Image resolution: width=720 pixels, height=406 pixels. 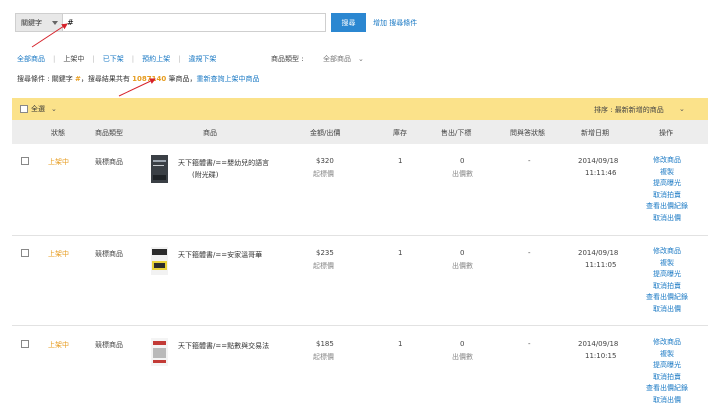 I want to click on search-field-select: 關鍵字, so click(x=39, y=22).